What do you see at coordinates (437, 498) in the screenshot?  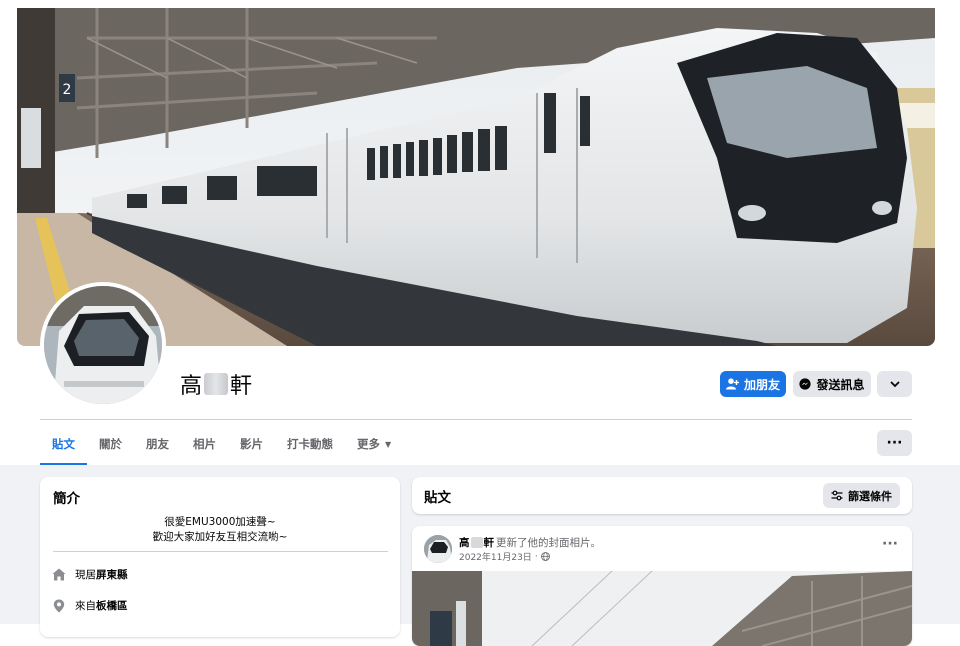 I see `posts-title: 貼文` at bounding box center [437, 498].